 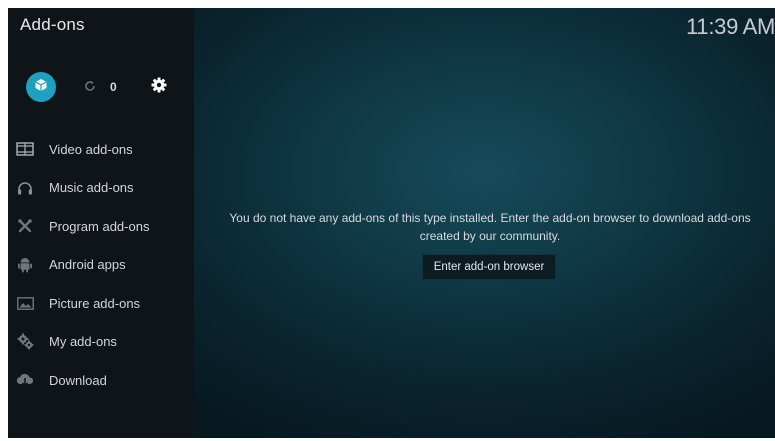 What do you see at coordinates (78, 380) in the screenshot?
I see `sidebar-item-label: Download` at bounding box center [78, 380].